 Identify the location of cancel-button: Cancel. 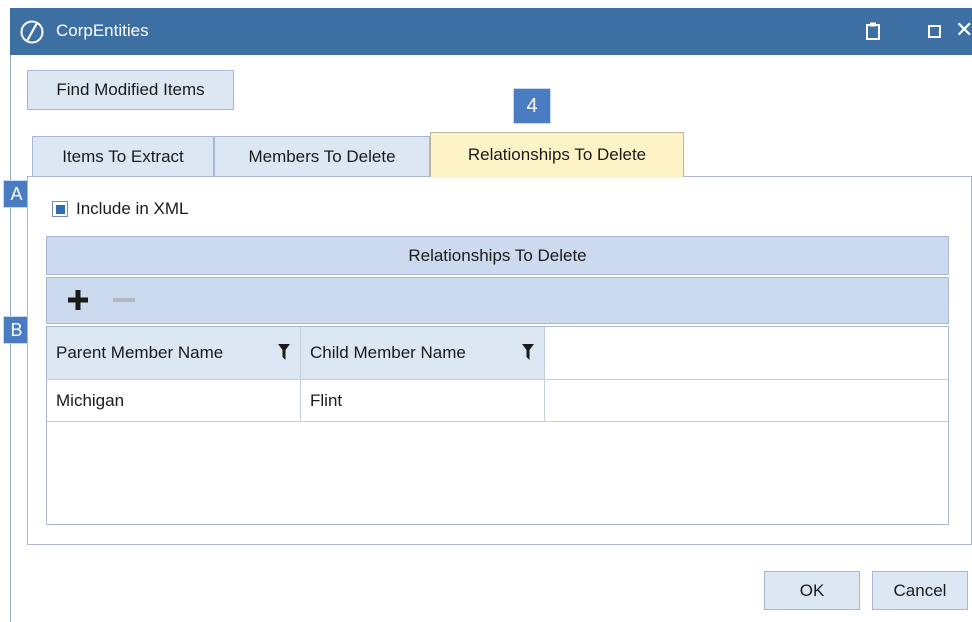
(920, 590).